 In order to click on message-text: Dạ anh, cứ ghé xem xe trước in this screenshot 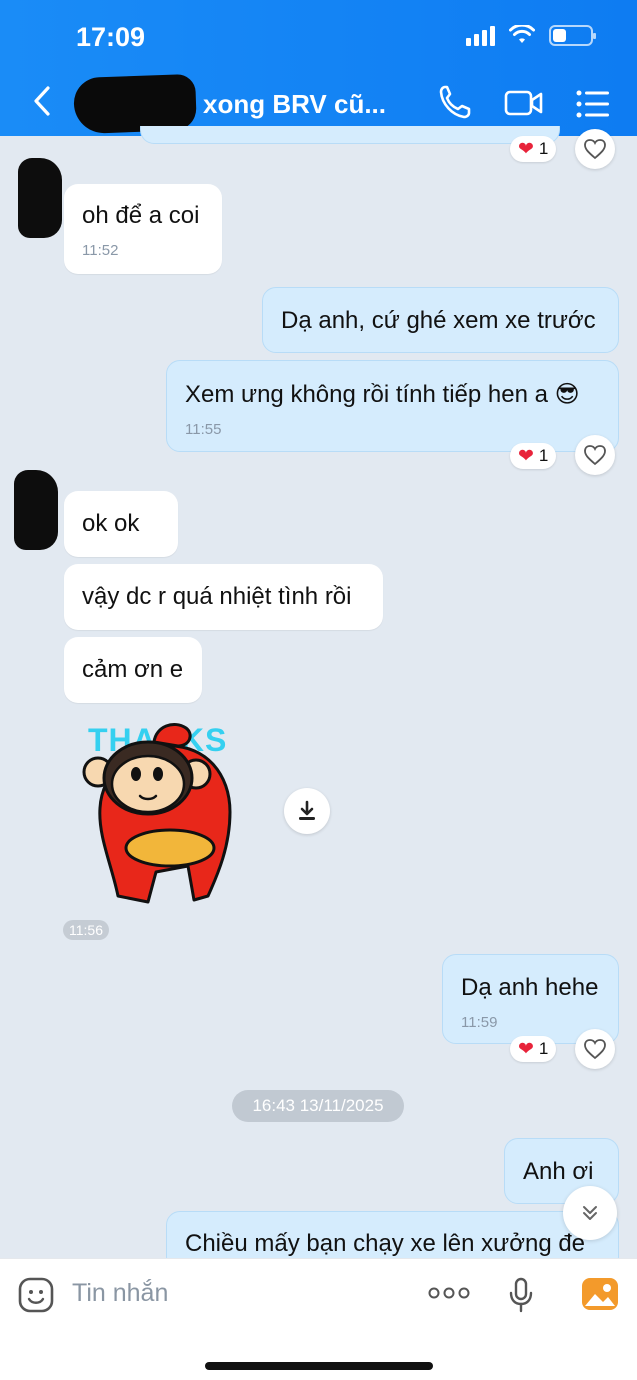, I will do `click(438, 320)`.